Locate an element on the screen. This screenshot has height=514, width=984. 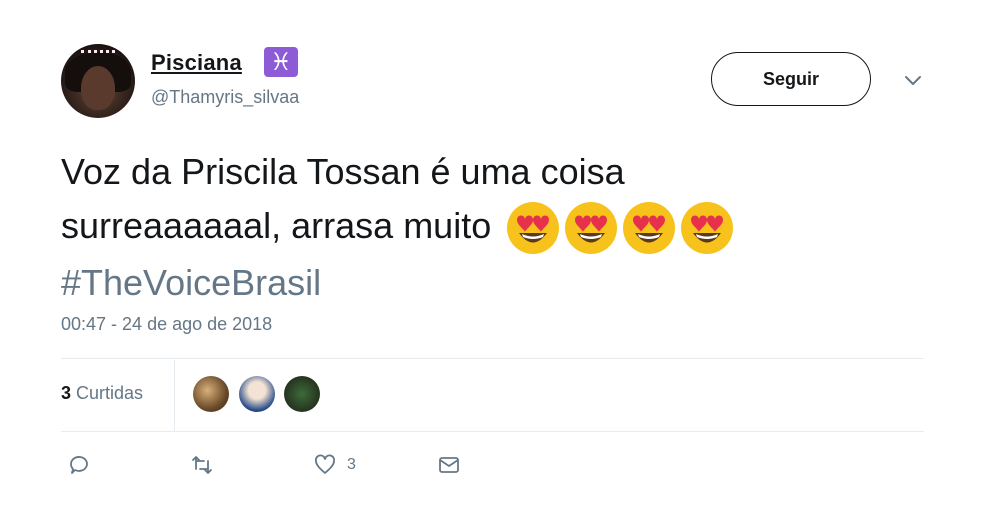
follow-button: Seguir is located at coordinates (791, 79).